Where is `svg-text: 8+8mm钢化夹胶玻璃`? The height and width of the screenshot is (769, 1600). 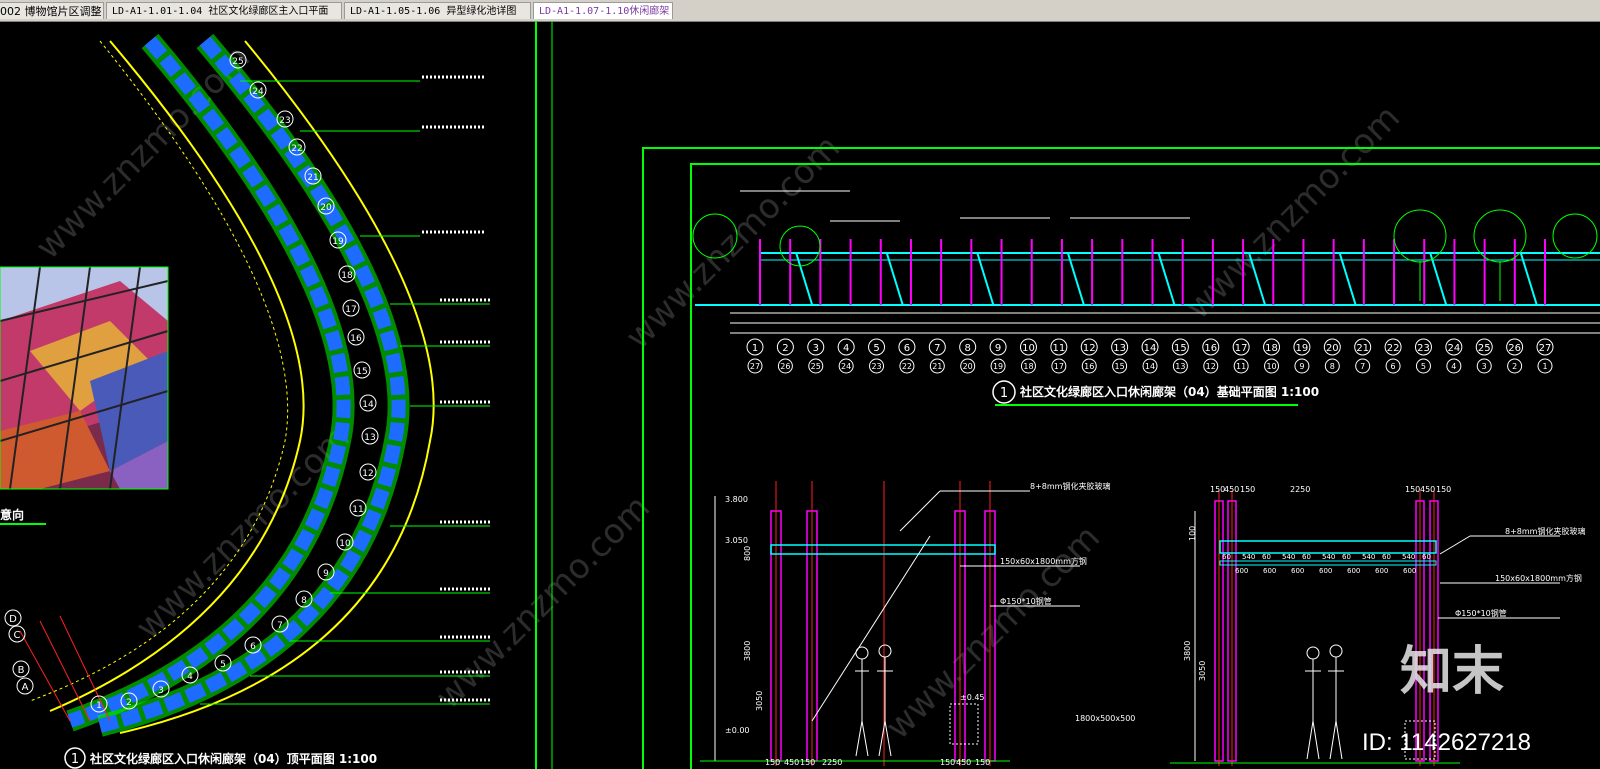
svg-text: 8+8mm钢化夹胶玻璃 is located at coordinates (1545, 531).